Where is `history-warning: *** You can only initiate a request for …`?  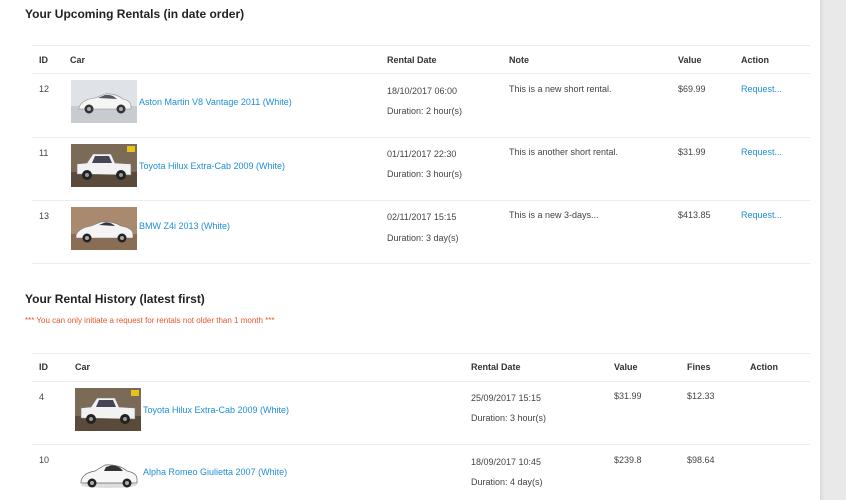
history-warning: *** You can only initiate a request for … is located at coordinates (150, 320).